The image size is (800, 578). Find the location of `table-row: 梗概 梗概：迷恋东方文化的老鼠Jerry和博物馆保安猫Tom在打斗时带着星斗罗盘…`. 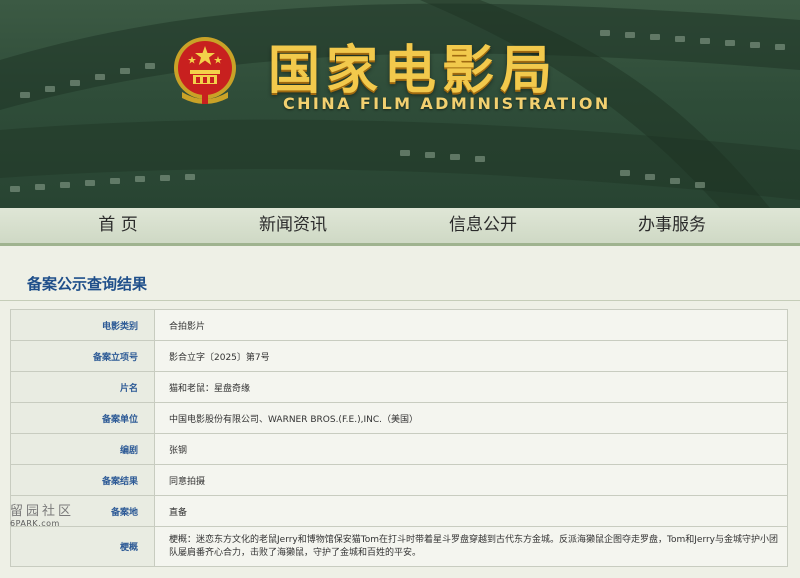

table-row: 梗概 梗概：迷恋东方文化的老鼠Jerry和博物馆保安猫Tom在打斗时带着星斗罗盘… is located at coordinates (399, 546).